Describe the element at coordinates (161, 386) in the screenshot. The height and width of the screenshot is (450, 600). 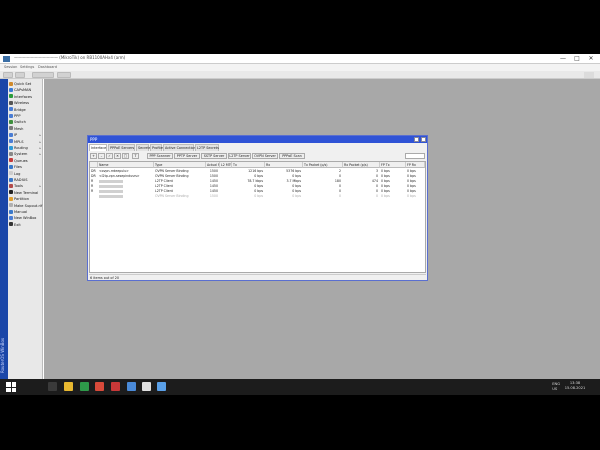
I see `app-lightblue-icon` at that location.